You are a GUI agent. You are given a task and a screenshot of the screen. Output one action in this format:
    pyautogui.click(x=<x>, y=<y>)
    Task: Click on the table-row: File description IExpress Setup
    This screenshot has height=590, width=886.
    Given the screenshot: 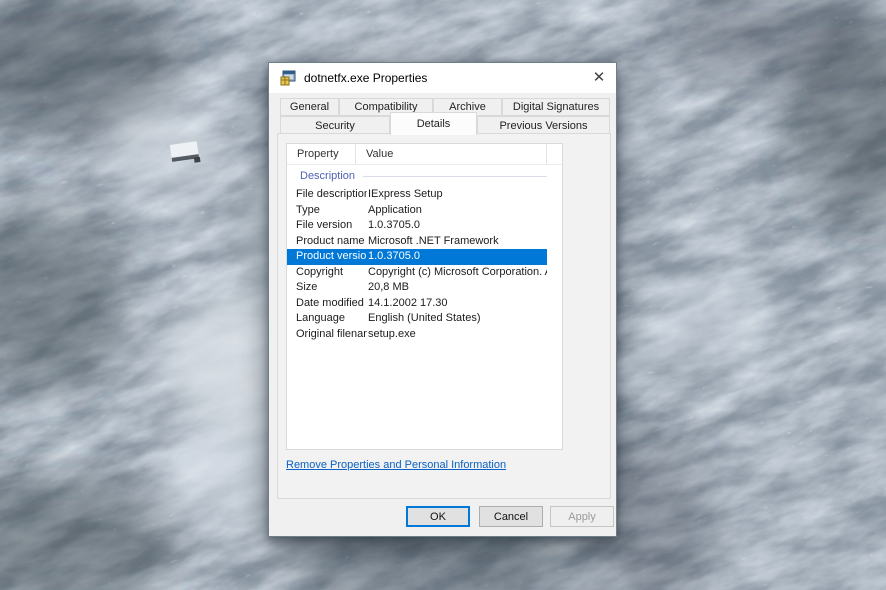 What is the action you would take?
    pyautogui.click(x=417, y=195)
    